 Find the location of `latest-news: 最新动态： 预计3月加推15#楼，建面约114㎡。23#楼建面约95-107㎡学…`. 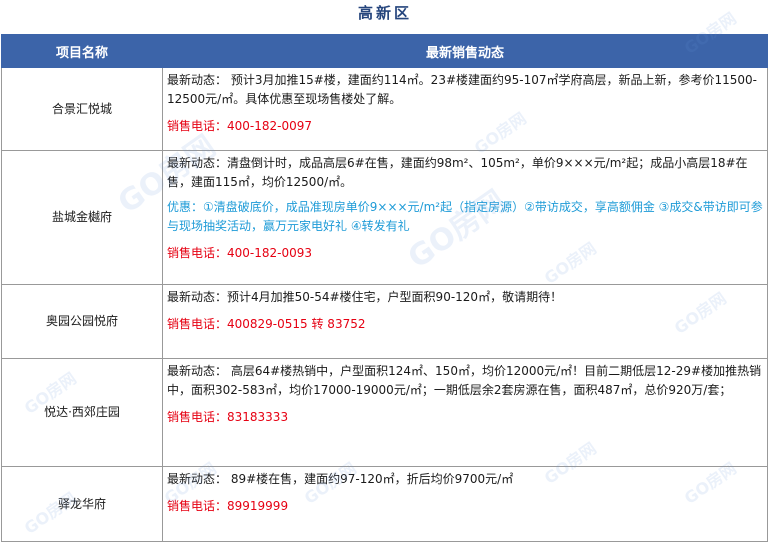

latest-news: 最新动态： 预计3月加推15#楼，建面约114㎡。23#楼建面约95-107㎡学… is located at coordinates (462, 89).